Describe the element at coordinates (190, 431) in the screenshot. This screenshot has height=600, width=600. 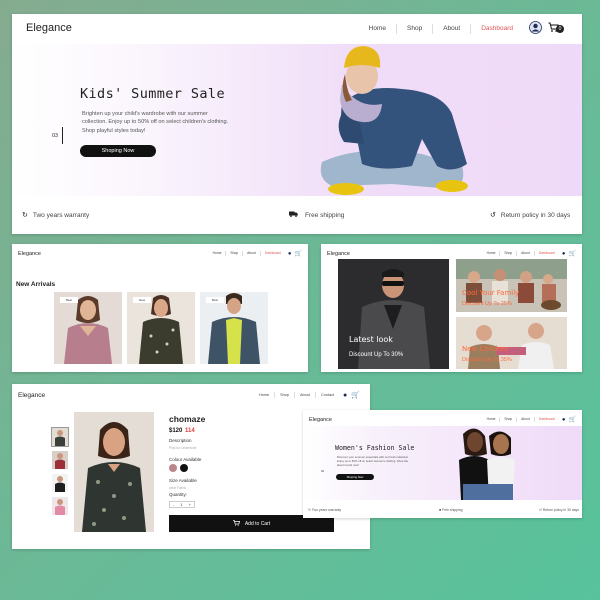
I see `price-sale: 114` at that location.